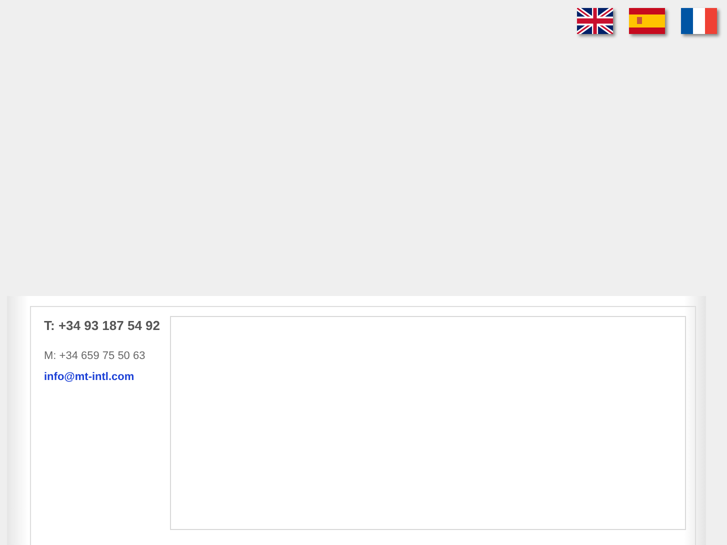 The height and width of the screenshot is (545, 727). What do you see at coordinates (95, 356) in the screenshot?
I see `mobile-number: M: +34 659 75 50 63` at bounding box center [95, 356].